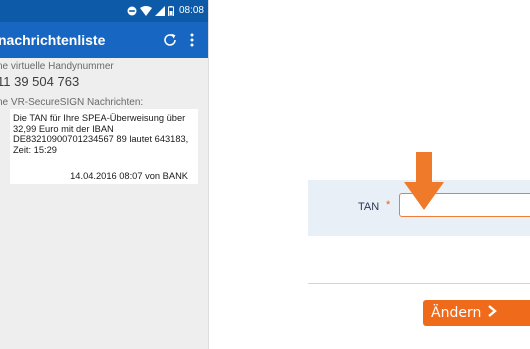 The width and height of the screenshot is (530, 349). What do you see at coordinates (104, 11) in the screenshot?
I see `status-bar: 08:08` at bounding box center [104, 11].